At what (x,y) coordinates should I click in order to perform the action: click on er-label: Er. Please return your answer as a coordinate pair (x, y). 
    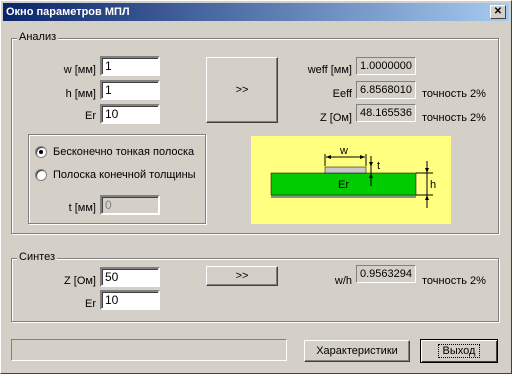
    Looking at the image, I should click on (90, 116).